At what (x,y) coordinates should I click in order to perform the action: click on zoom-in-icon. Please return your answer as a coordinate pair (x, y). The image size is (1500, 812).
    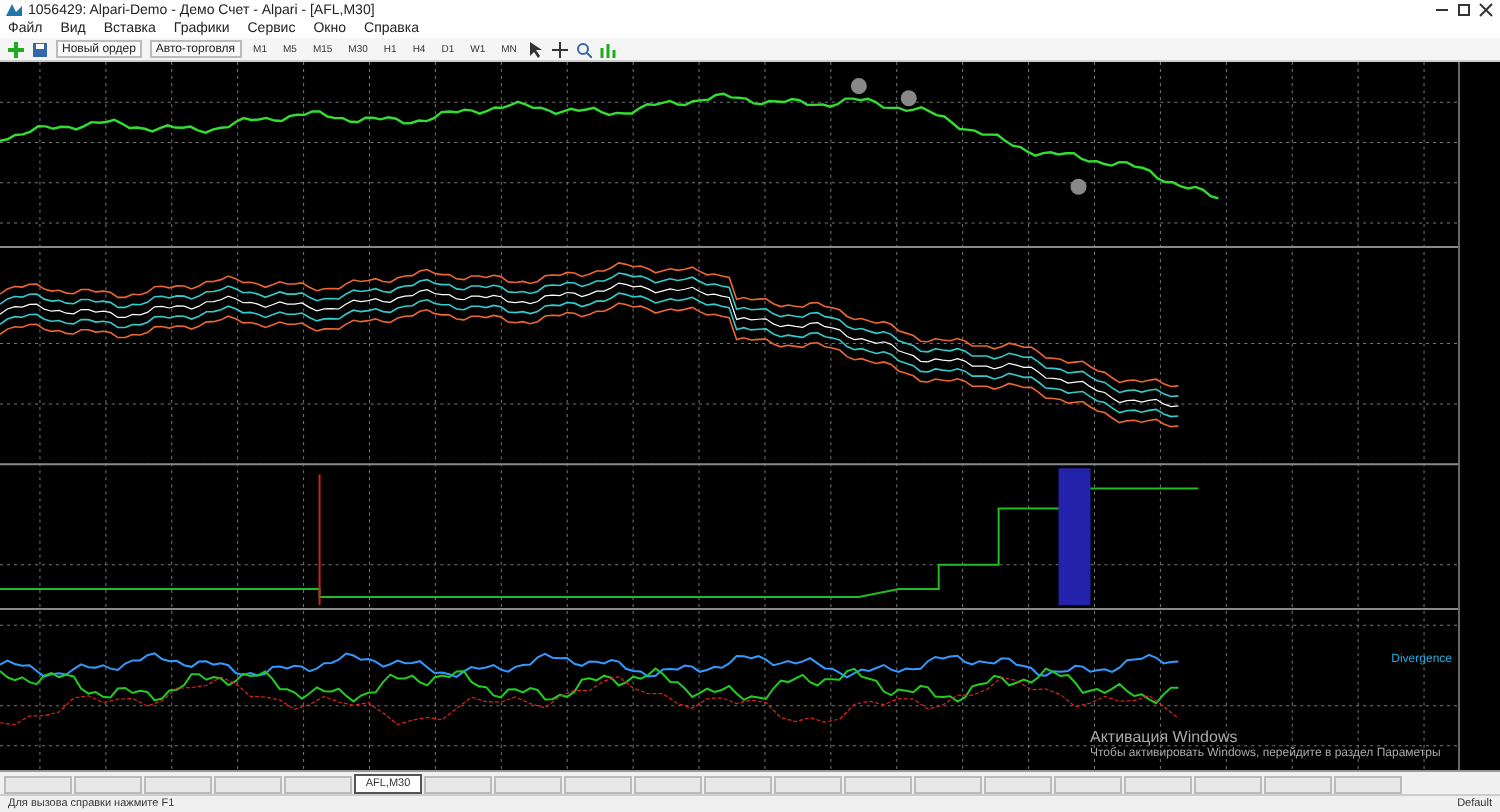
    Looking at the image, I should click on (584, 49).